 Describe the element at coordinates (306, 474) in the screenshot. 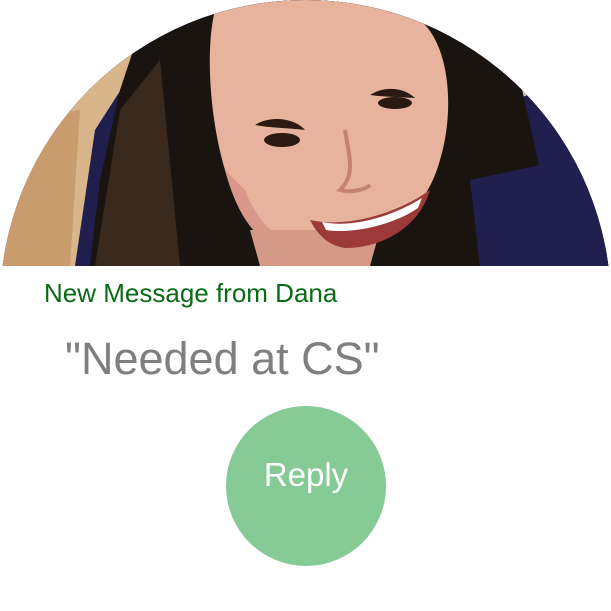

I see `reply-button-label: Reply` at that location.